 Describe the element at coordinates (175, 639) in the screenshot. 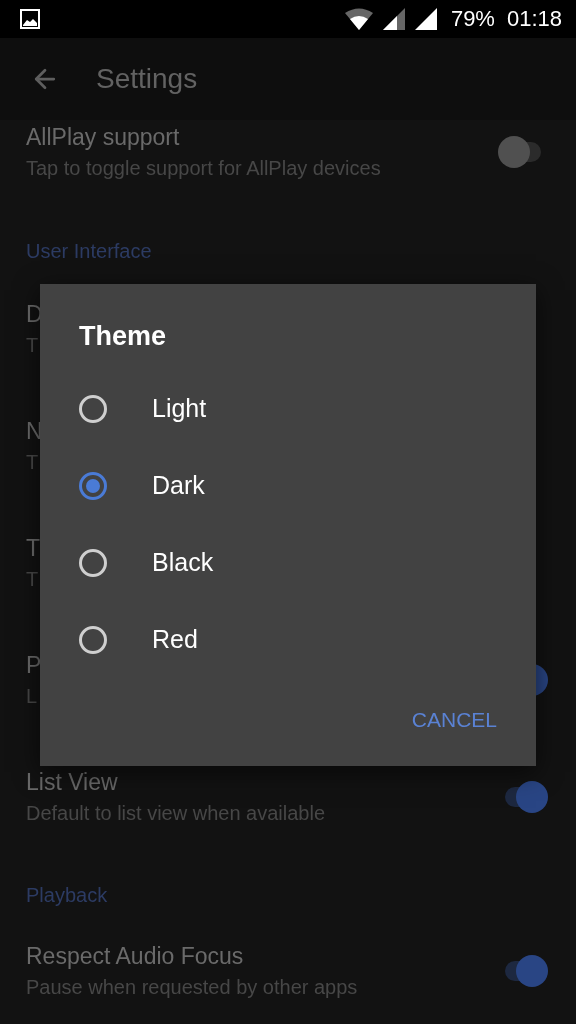

I see `option-label: Red` at that location.